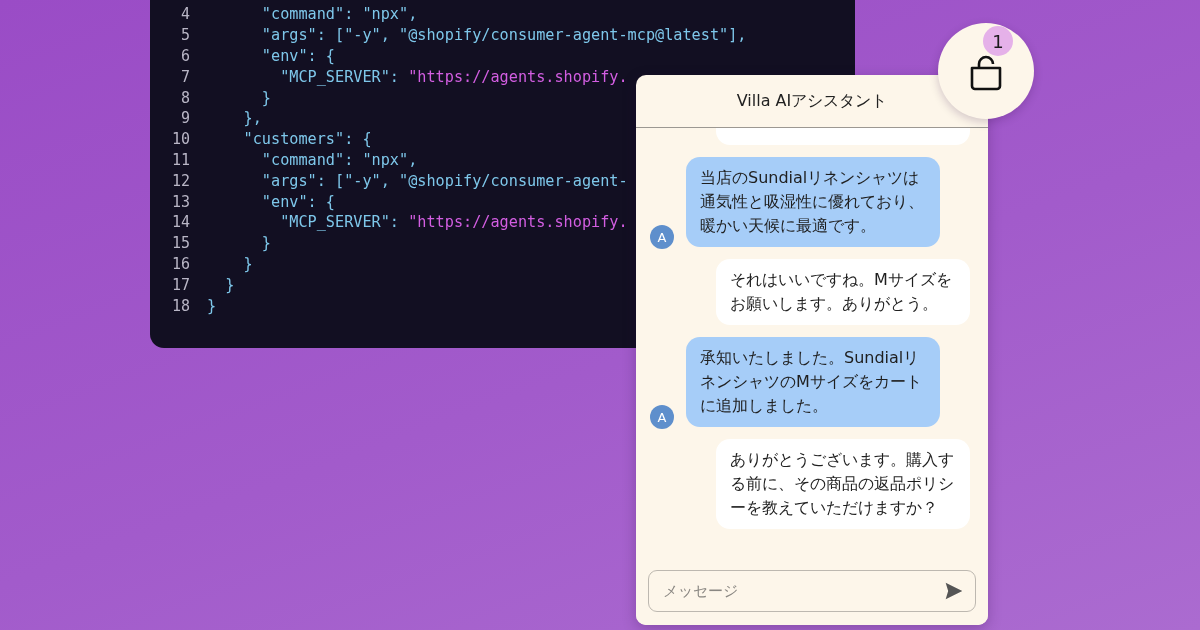  I want to click on message-bubble: 当店のSundialリネンシャツは通気性と吸湿性に優れており、暖かい天候に最適です。, so click(813, 202).